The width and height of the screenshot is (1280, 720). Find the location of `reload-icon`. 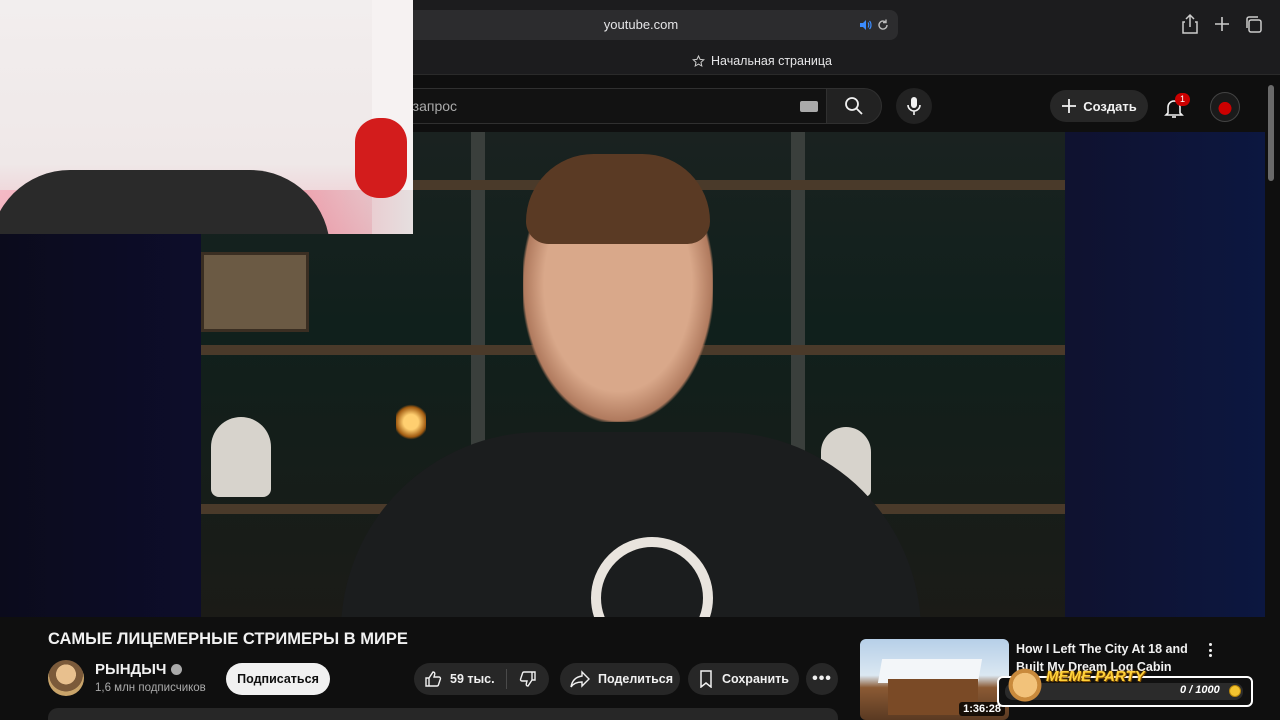

reload-icon is located at coordinates (883, 25).